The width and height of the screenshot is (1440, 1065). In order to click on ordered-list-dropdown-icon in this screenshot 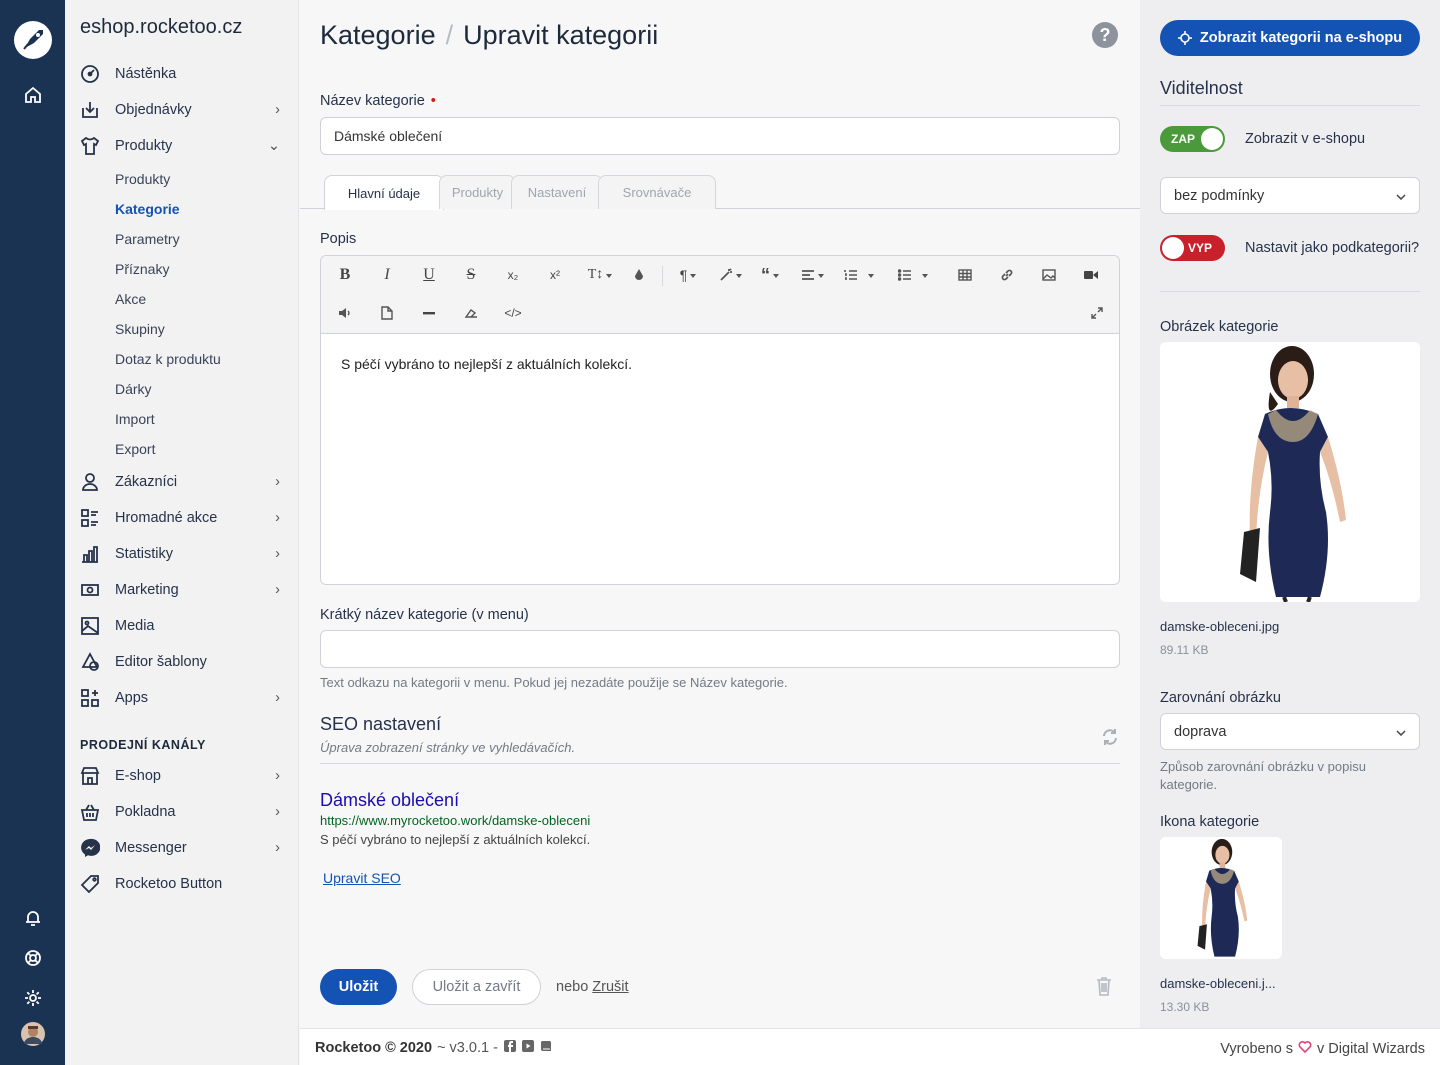, I will do `click(869, 275)`.